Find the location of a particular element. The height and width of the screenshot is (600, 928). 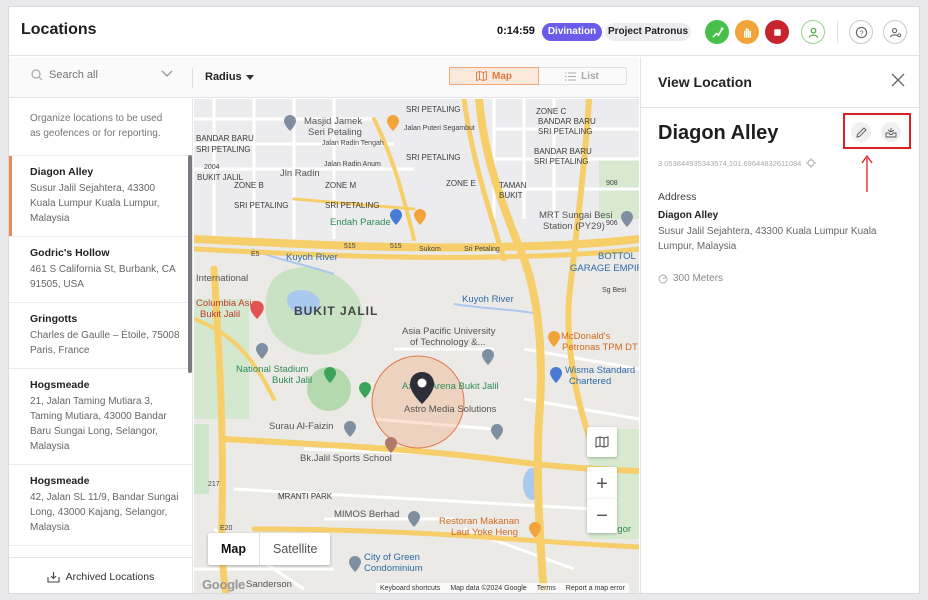

stop-button is located at coordinates (777, 32).